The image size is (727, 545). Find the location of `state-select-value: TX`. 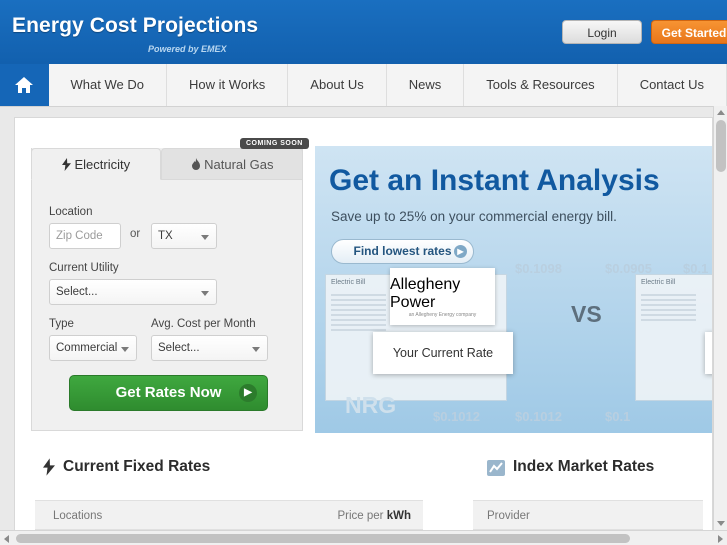

state-select-value: TX is located at coordinates (165, 236).